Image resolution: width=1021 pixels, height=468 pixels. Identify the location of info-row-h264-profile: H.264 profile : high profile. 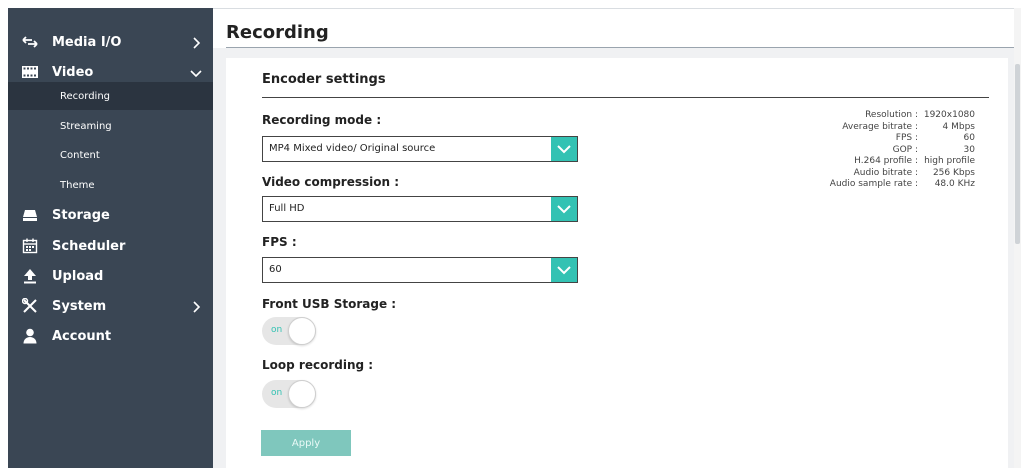
(887, 162).